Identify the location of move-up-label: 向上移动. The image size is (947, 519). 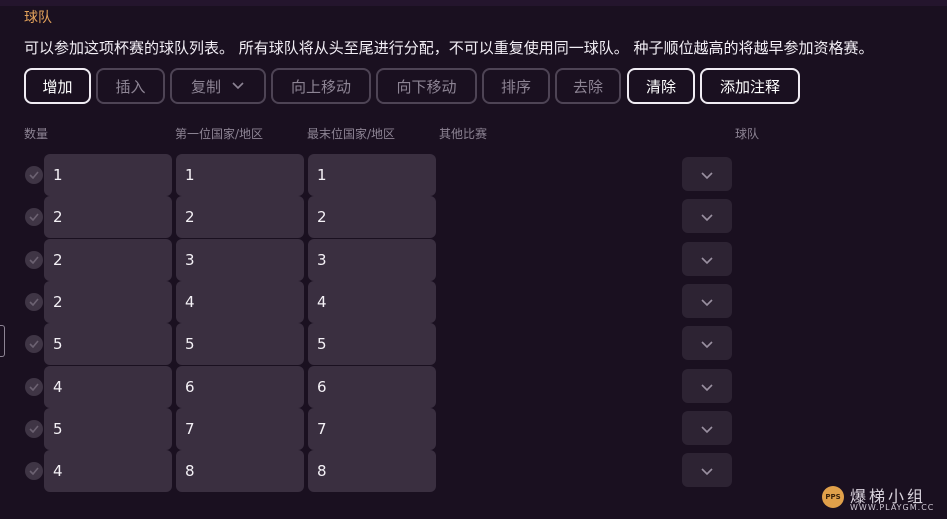
(320, 86).